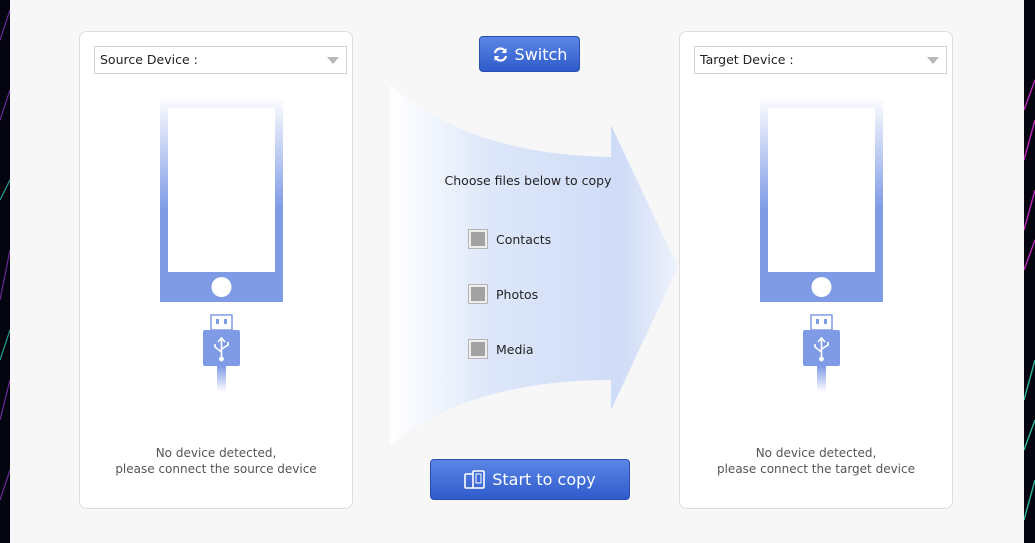  I want to click on target-device-select: Target Device :, so click(820, 60).